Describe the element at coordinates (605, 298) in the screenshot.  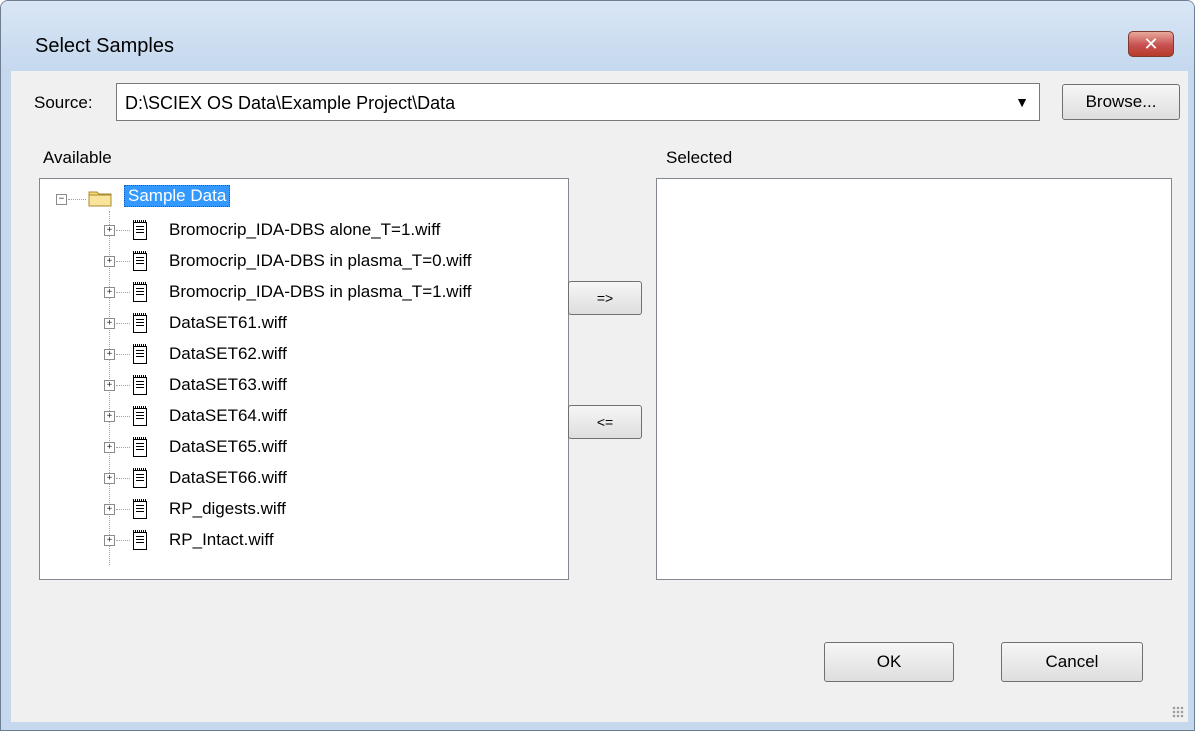
I see `add-to-selected-button: =>` at that location.